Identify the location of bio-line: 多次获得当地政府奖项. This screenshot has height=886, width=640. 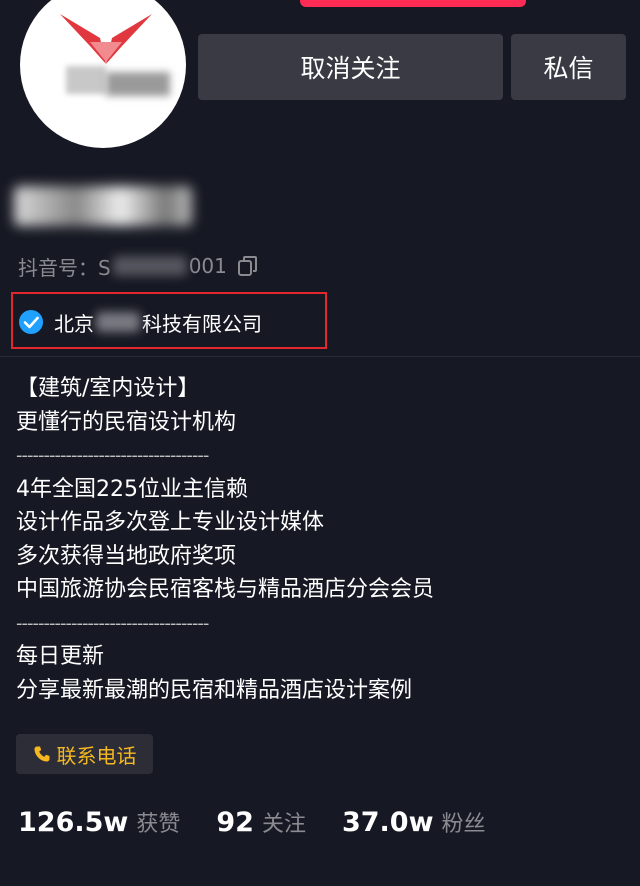
(126, 556).